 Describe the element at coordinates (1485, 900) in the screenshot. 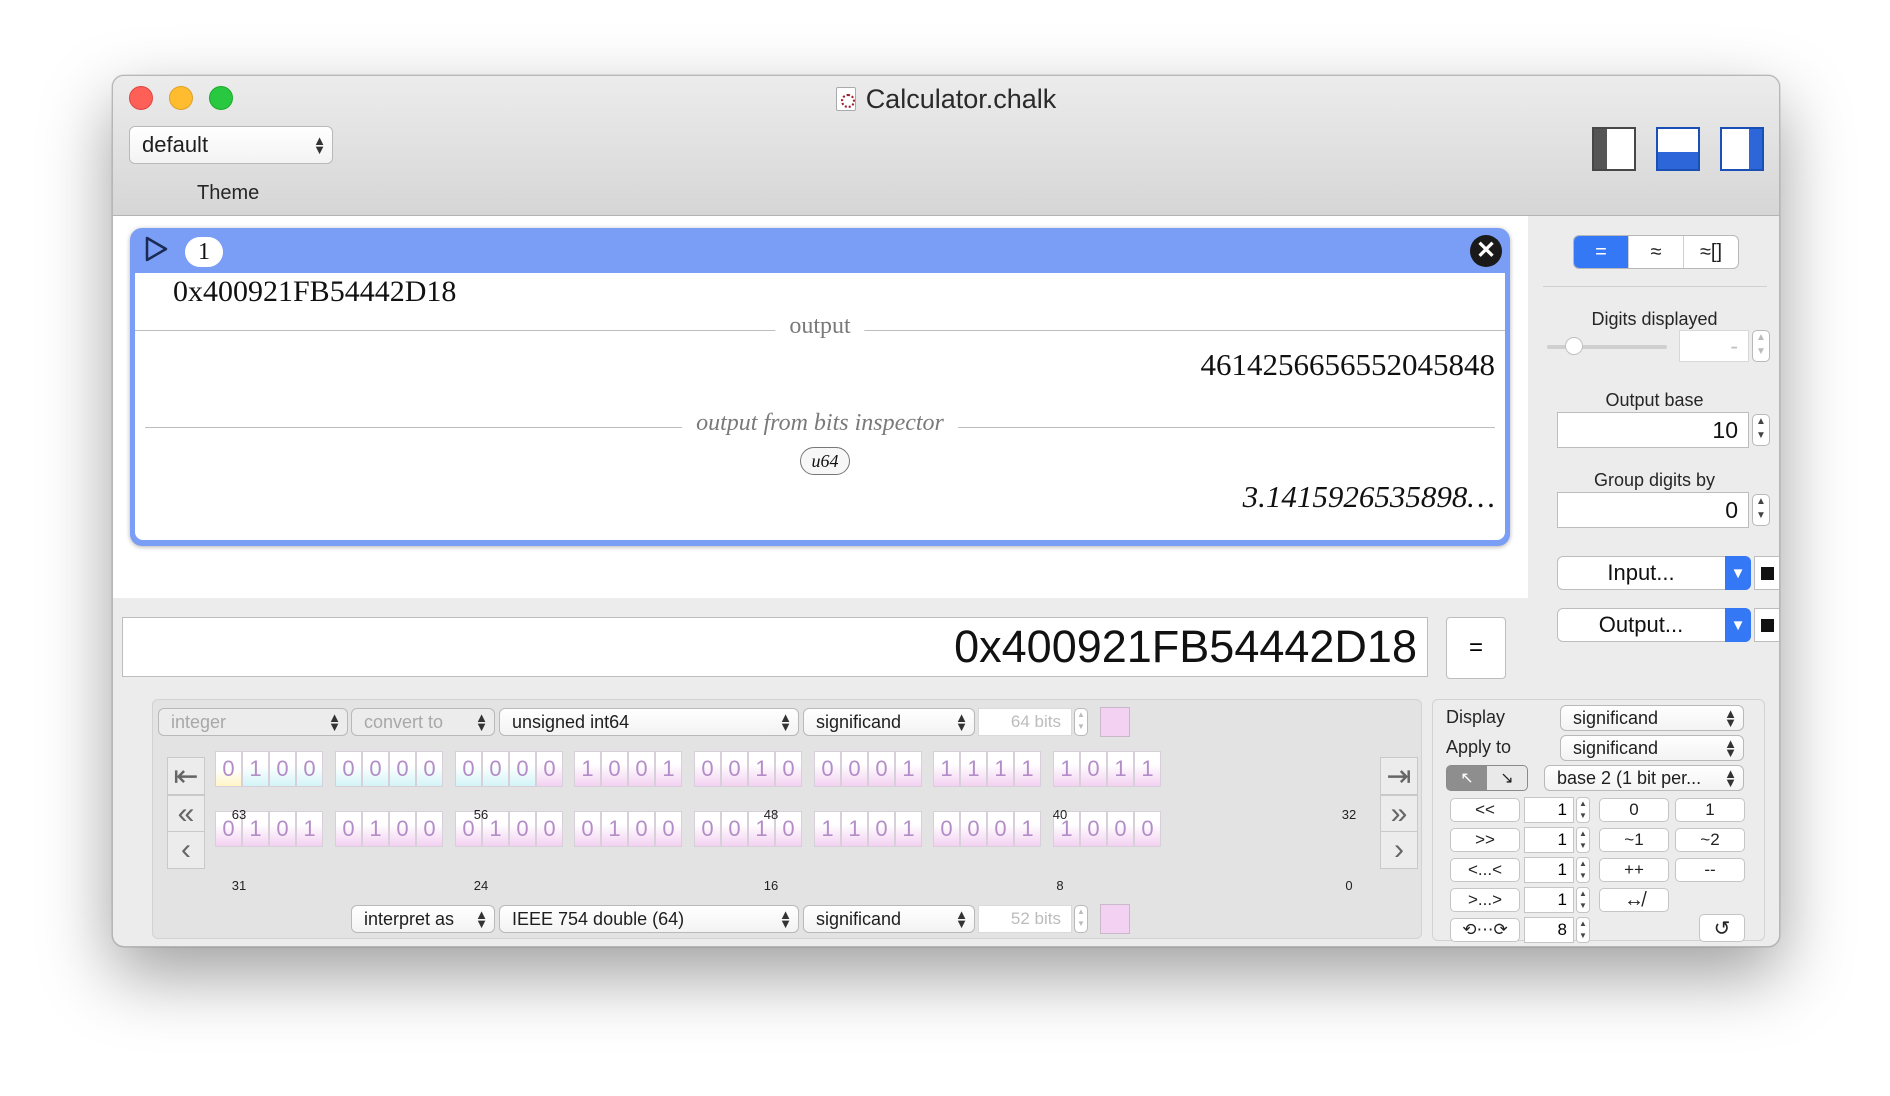

I see `rotate-right-button: >...>` at that location.